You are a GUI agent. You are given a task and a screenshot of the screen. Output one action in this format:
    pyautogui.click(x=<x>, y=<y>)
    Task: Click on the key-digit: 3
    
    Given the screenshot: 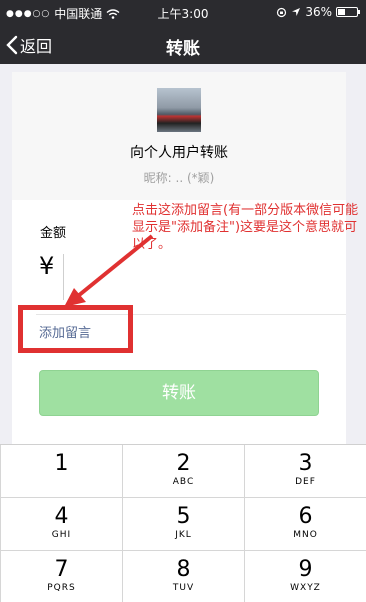 What is the action you would take?
    pyautogui.click(x=305, y=463)
    